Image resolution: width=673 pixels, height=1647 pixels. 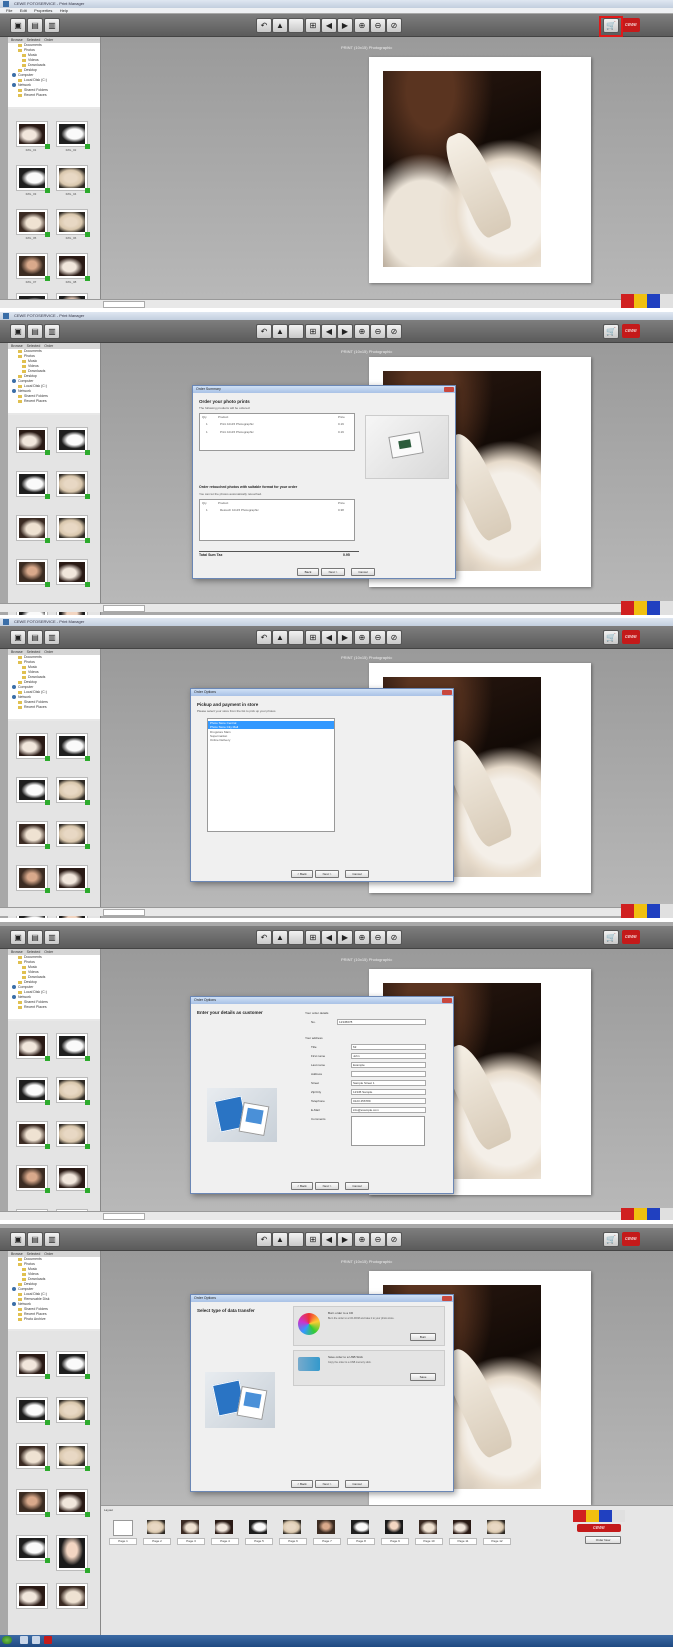 What do you see at coordinates (388, 1074) in the screenshot?
I see `address-field` at bounding box center [388, 1074].